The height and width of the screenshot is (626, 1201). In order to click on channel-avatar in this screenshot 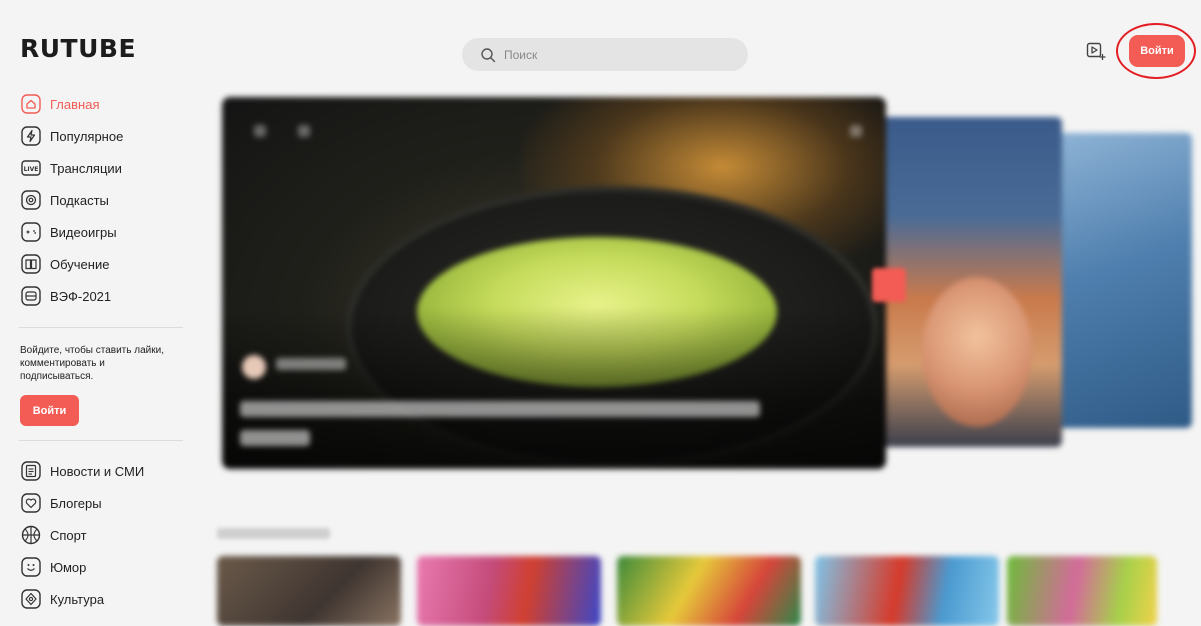, I will do `click(254, 367)`.